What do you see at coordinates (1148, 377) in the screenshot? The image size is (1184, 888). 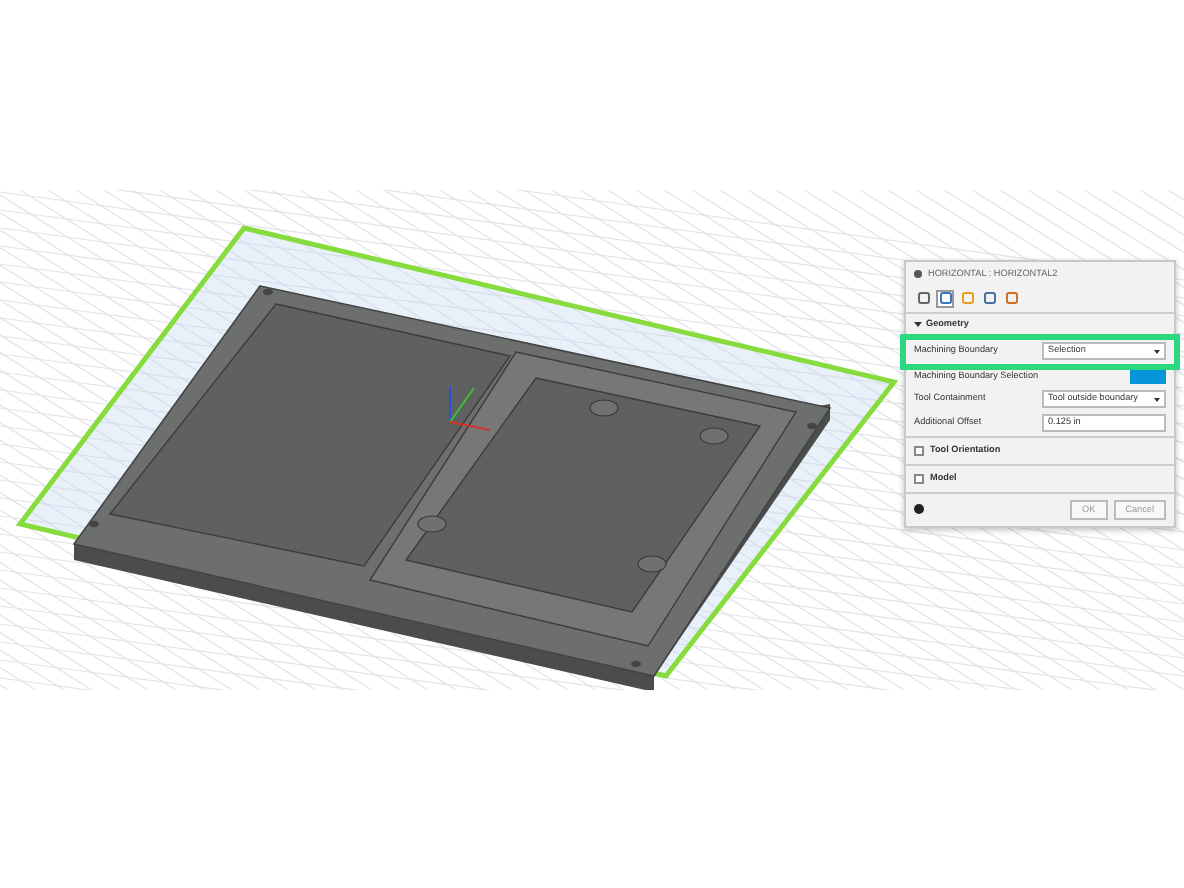 I see `selection-button` at bounding box center [1148, 377].